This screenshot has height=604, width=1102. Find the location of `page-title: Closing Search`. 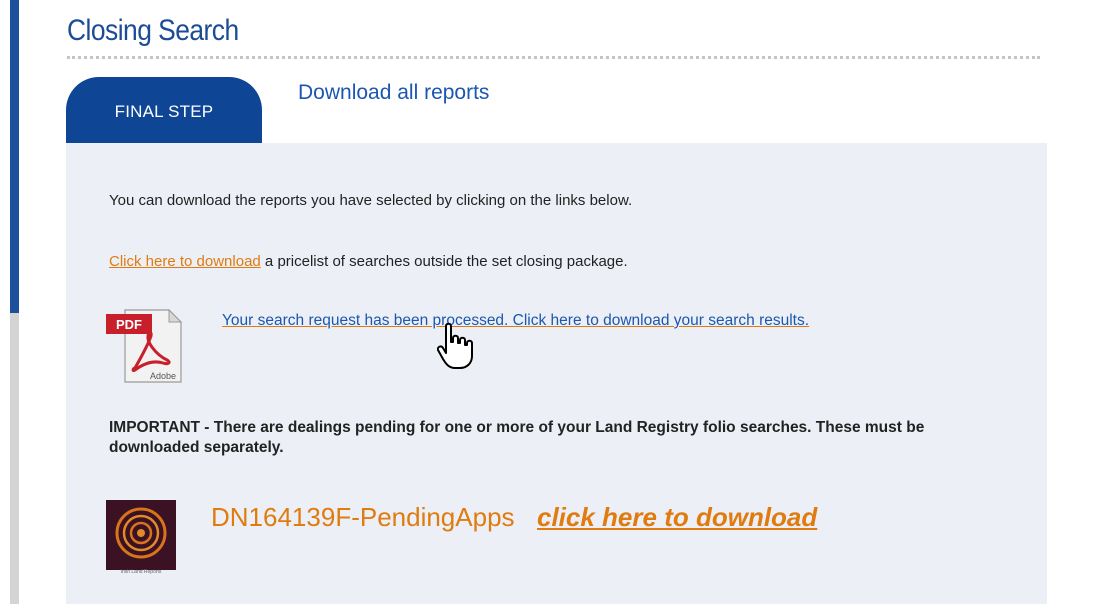

page-title: Closing Search is located at coordinates (153, 30).